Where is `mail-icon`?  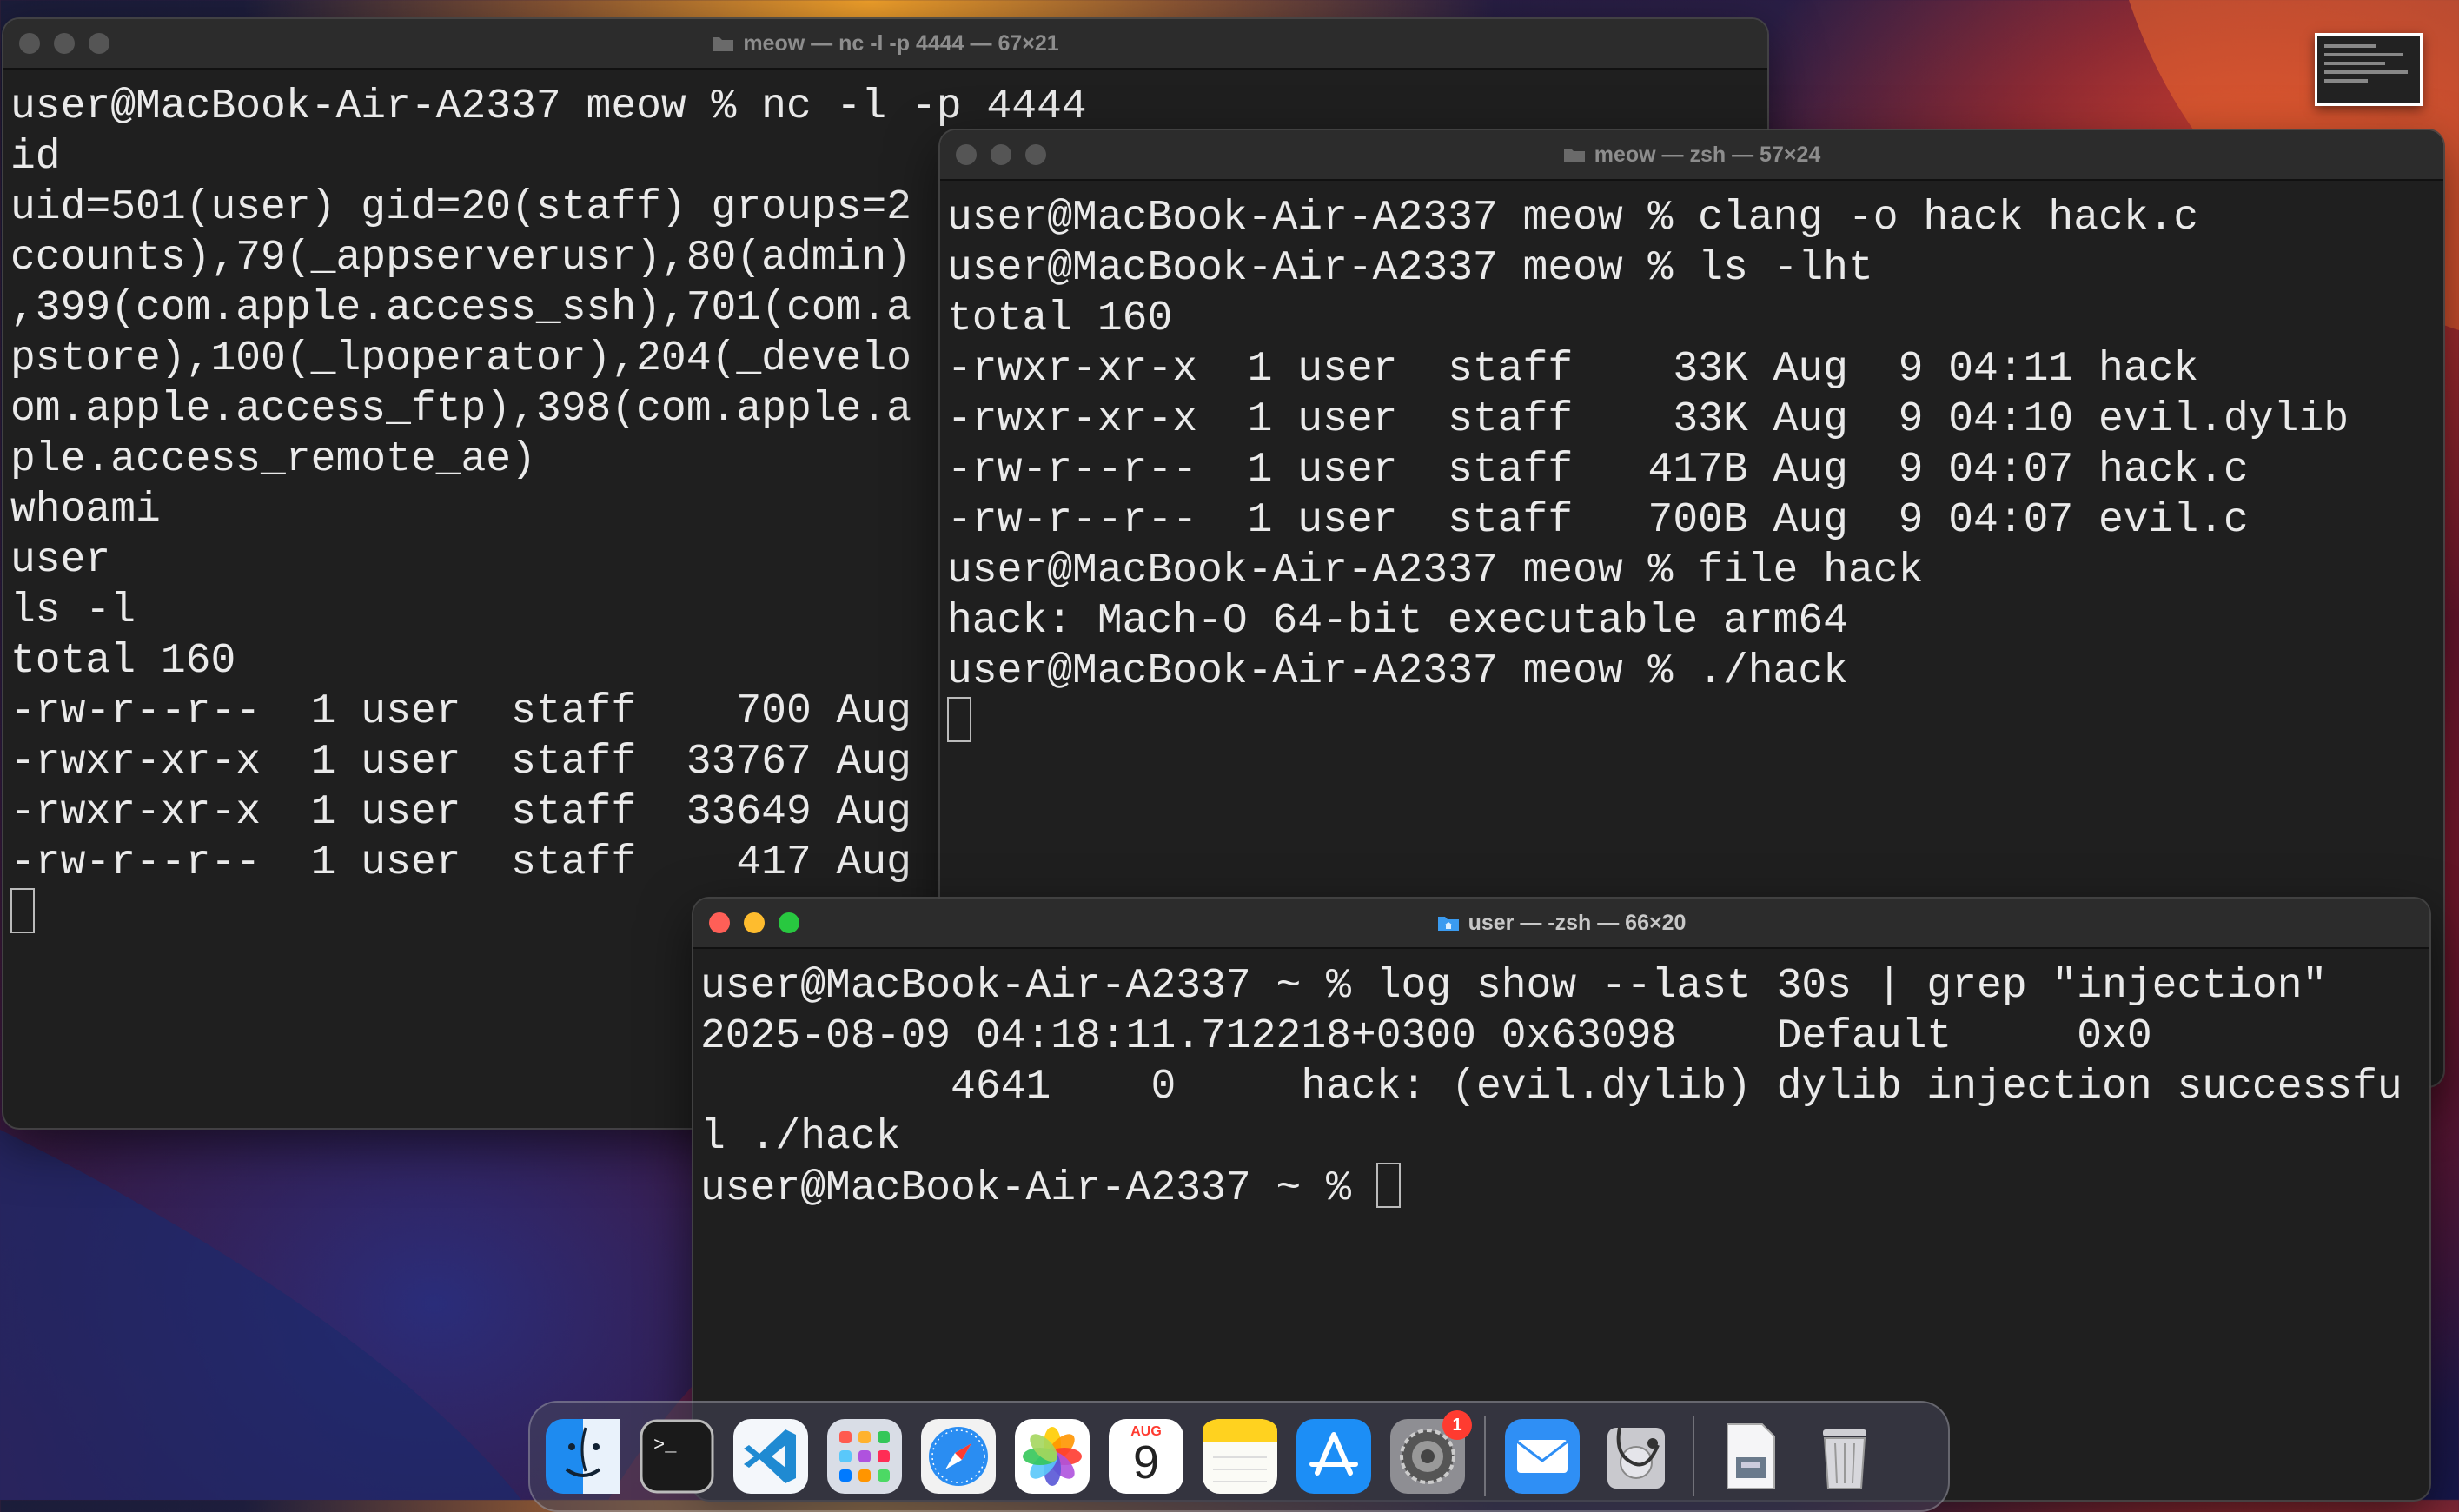
mail-icon is located at coordinates (1542, 1456).